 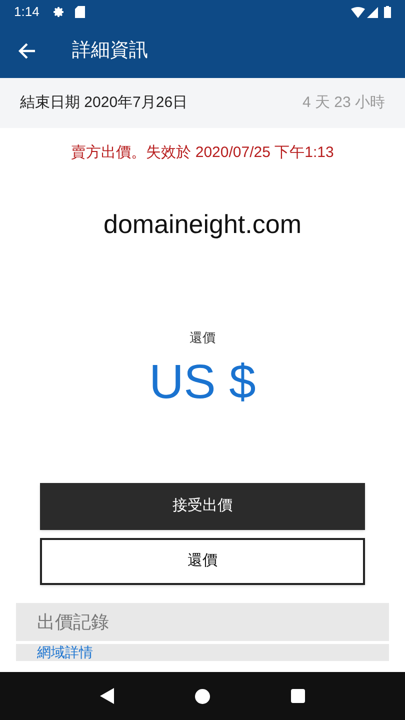 What do you see at coordinates (202, 506) in the screenshot?
I see `accept-offer-button: 接受出價` at bounding box center [202, 506].